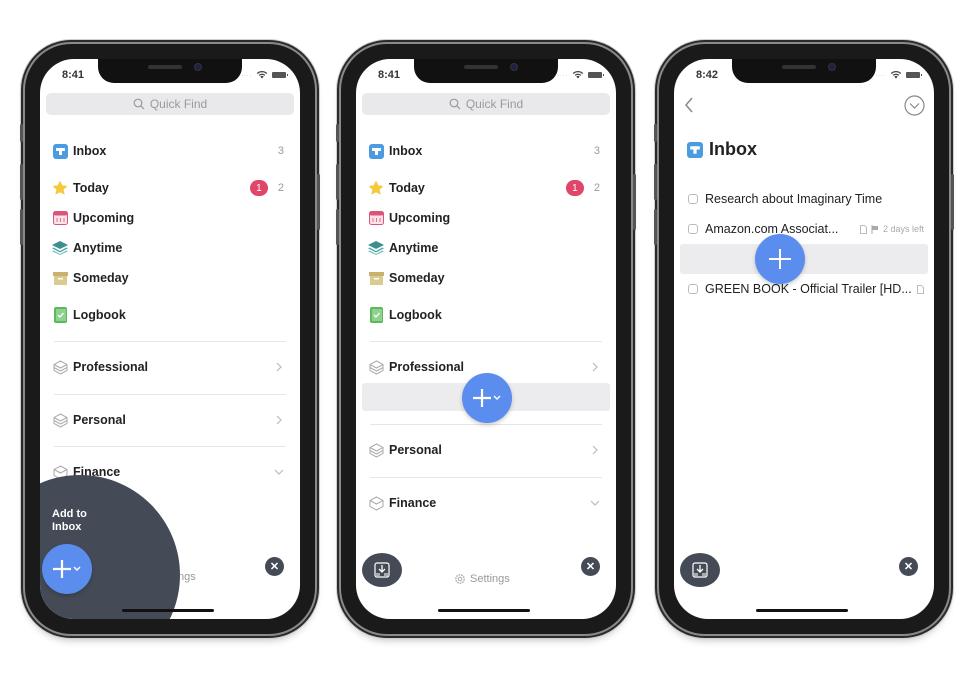 This screenshot has height=677, width=971. Describe the element at coordinates (168, 367) in the screenshot. I see `area-professional: Professional` at that location.